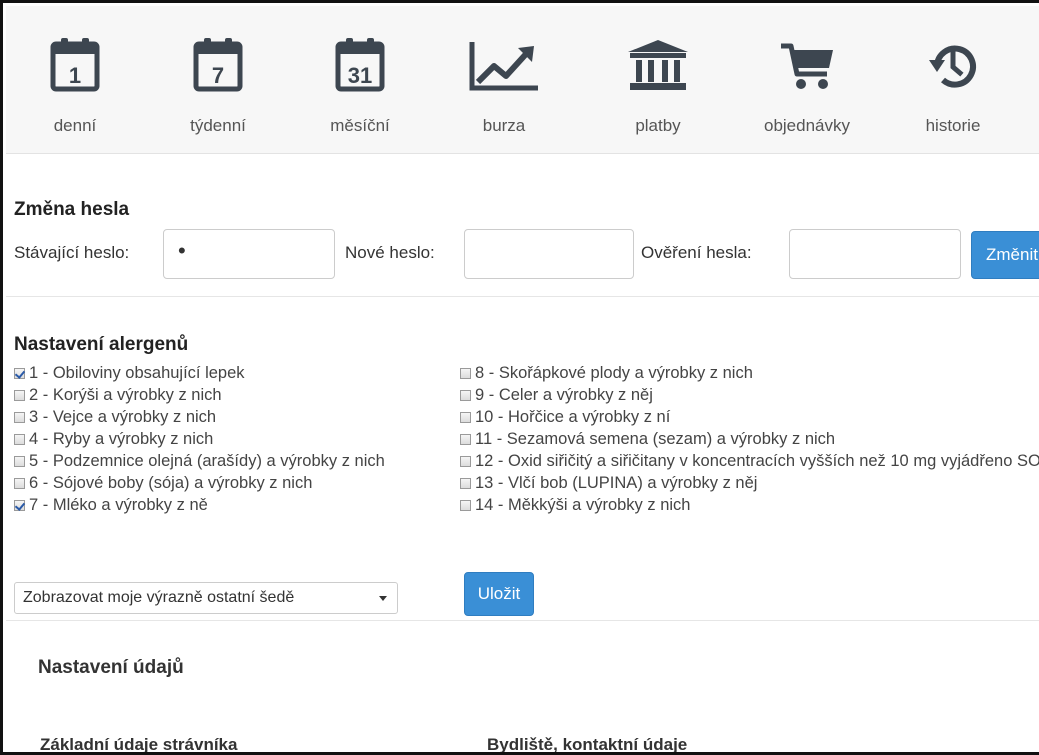 The image size is (1039, 755). Describe the element at coordinates (658, 65) in the screenshot. I see `bank-icon` at that location.